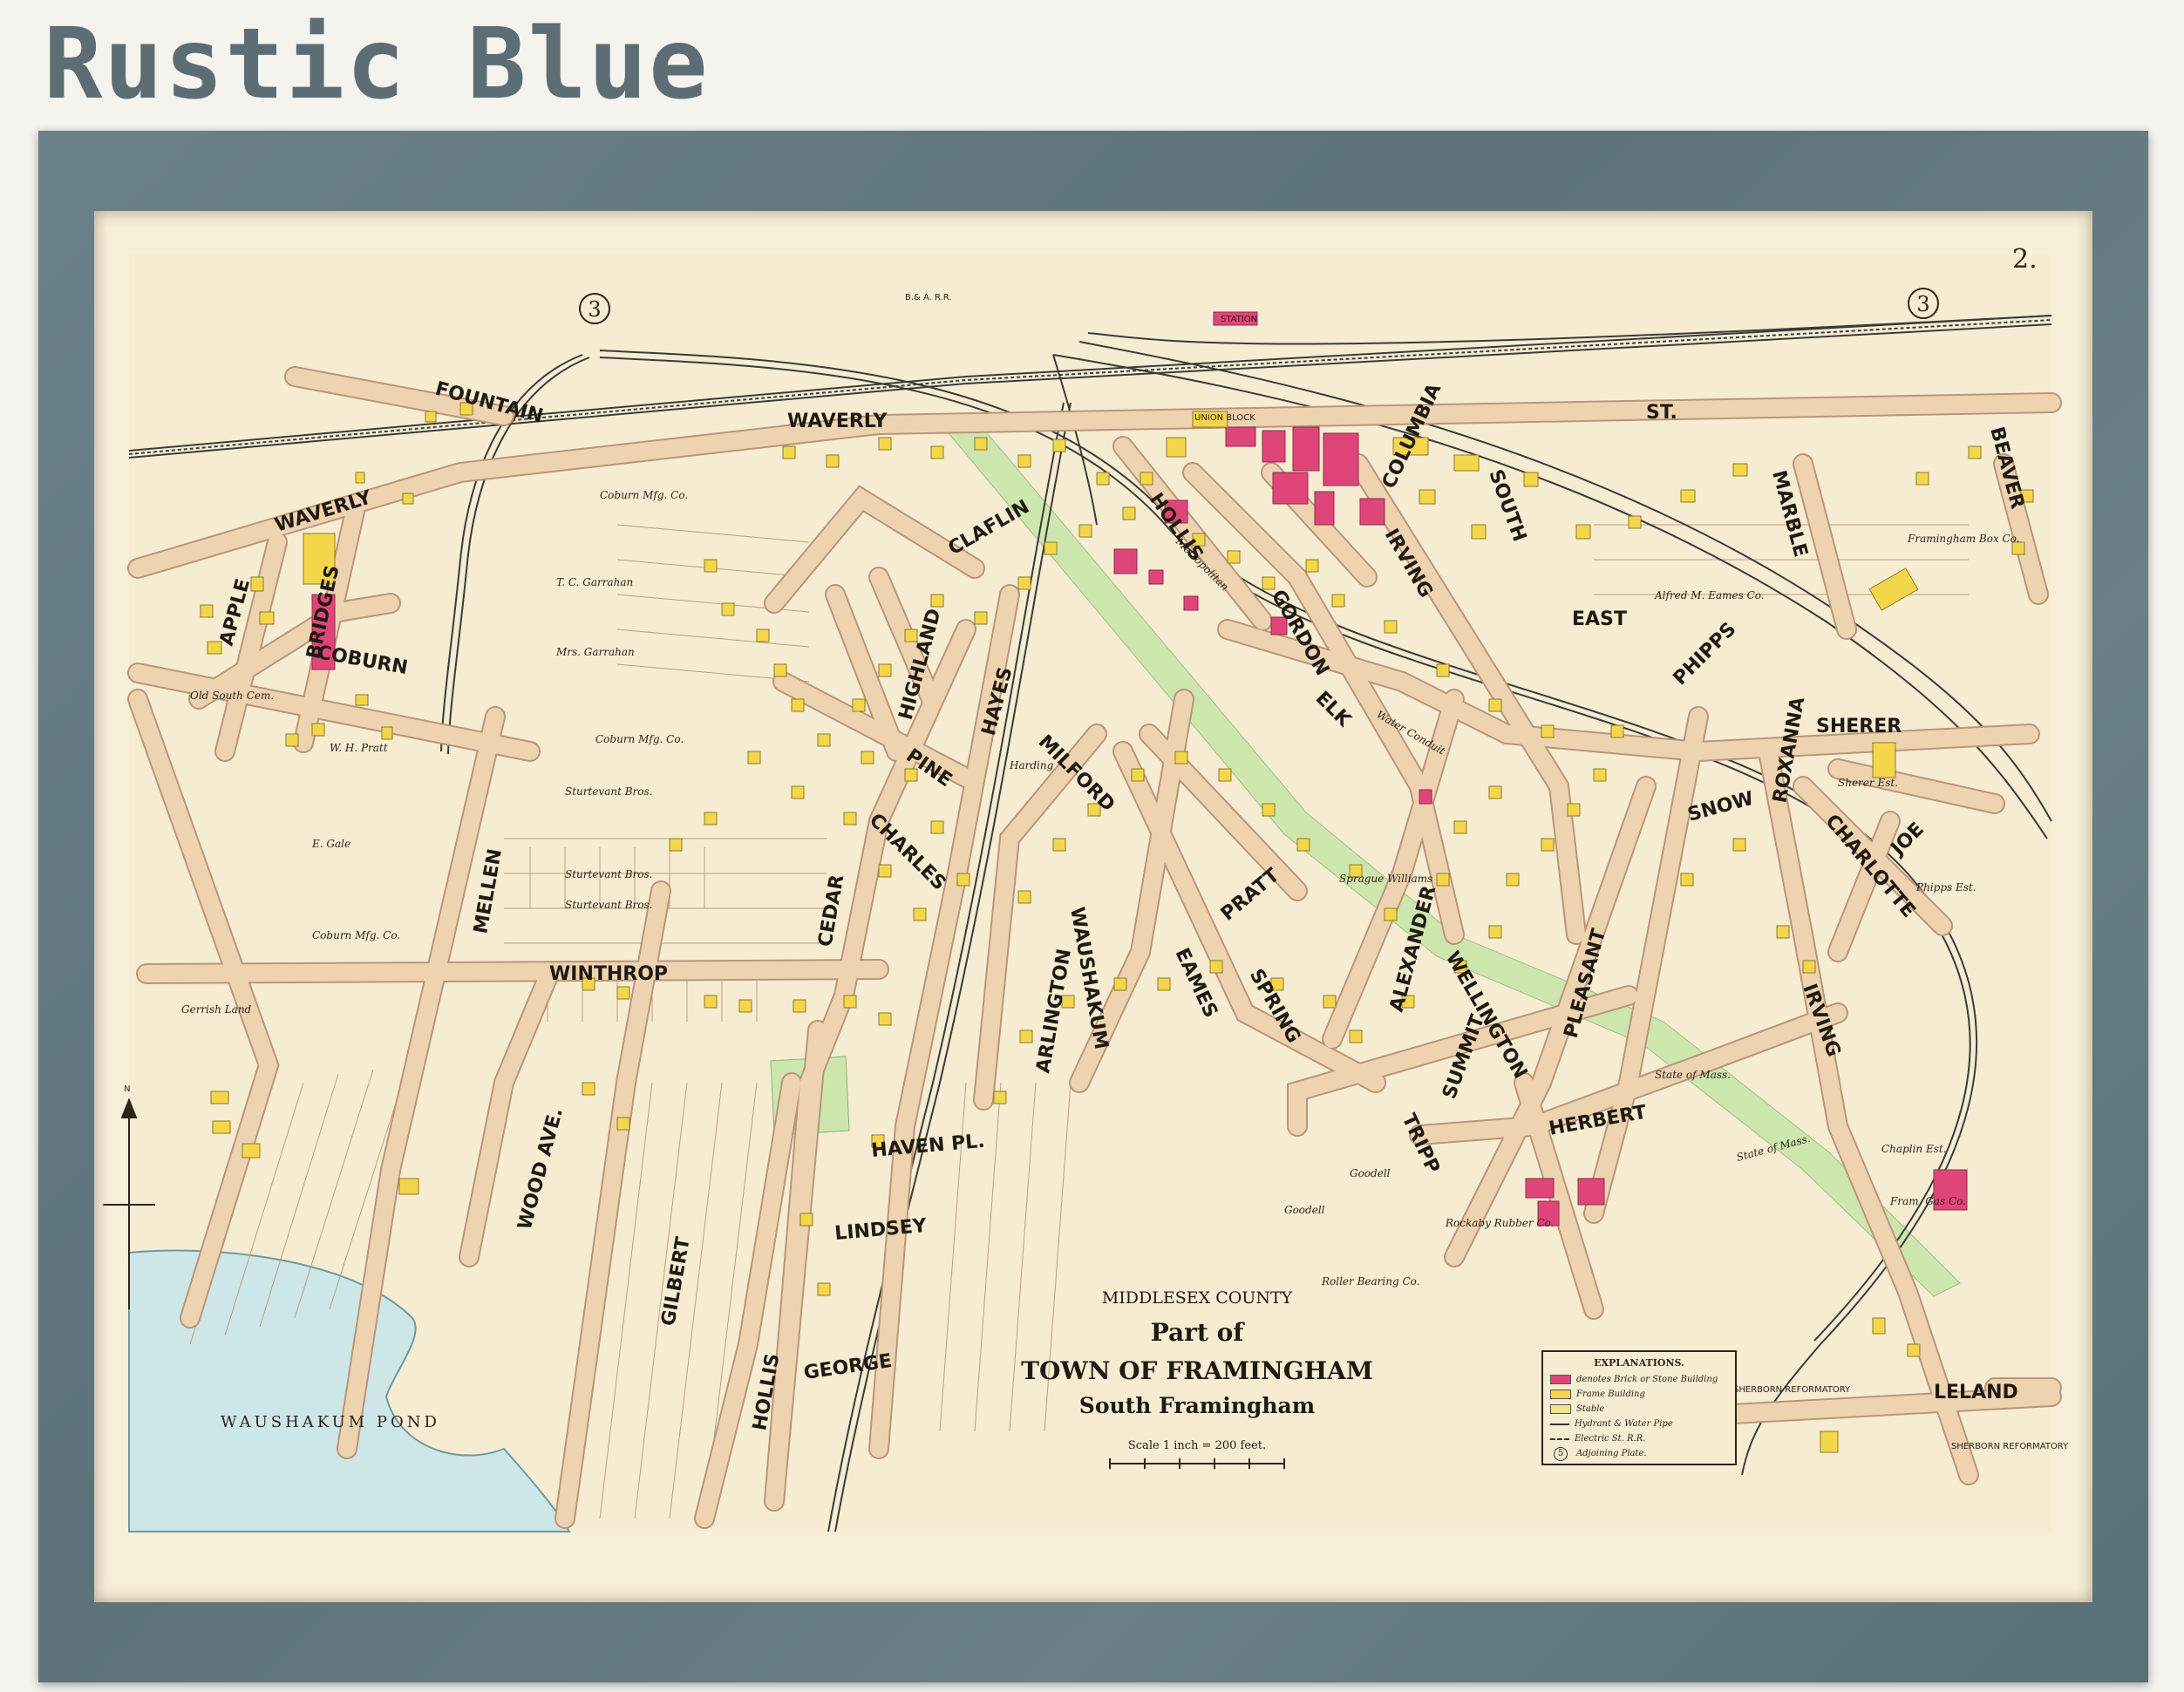  What do you see at coordinates (594, 582) in the screenshot?
I see `label-garrahan-tc: T. C. Garrahan` at bounding box center [594, 582].